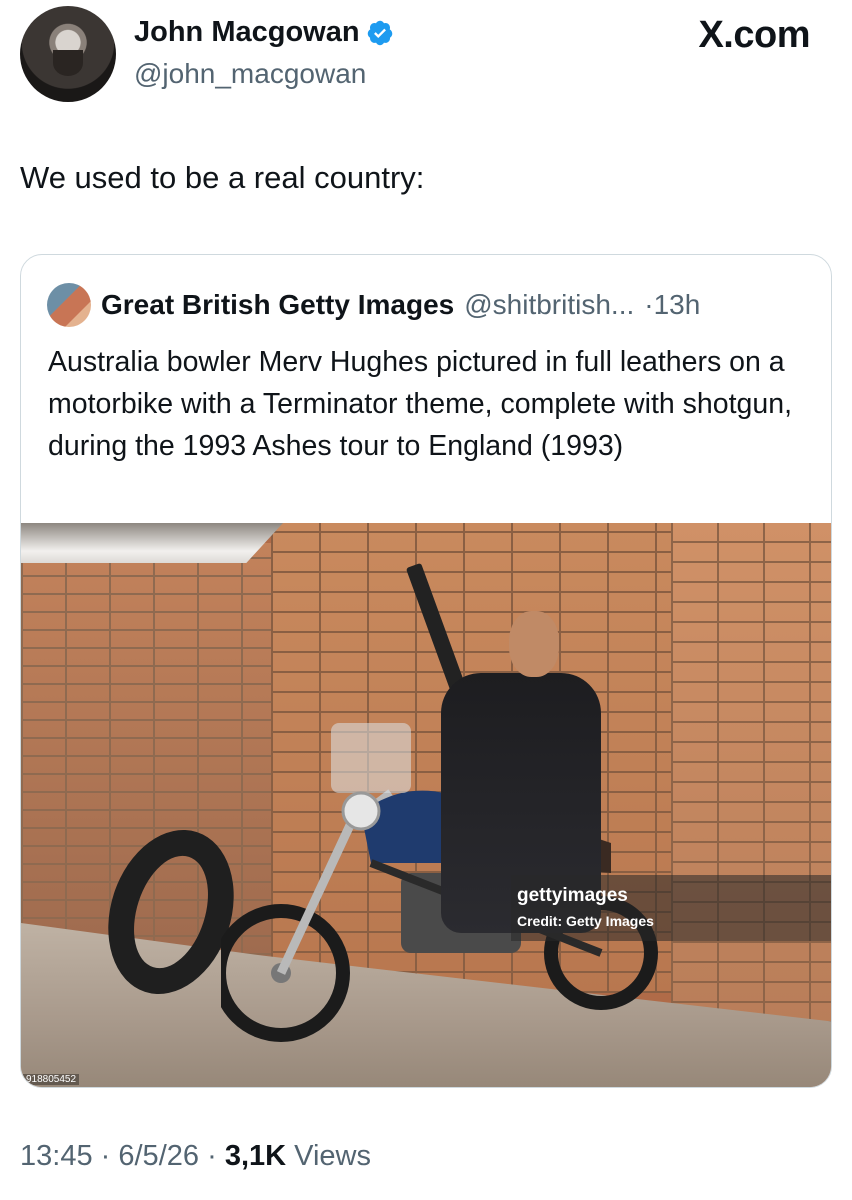 This screenshot has width=852, height=1200. I want to click on author-name-row: John Macgowan, so click(264, 32).